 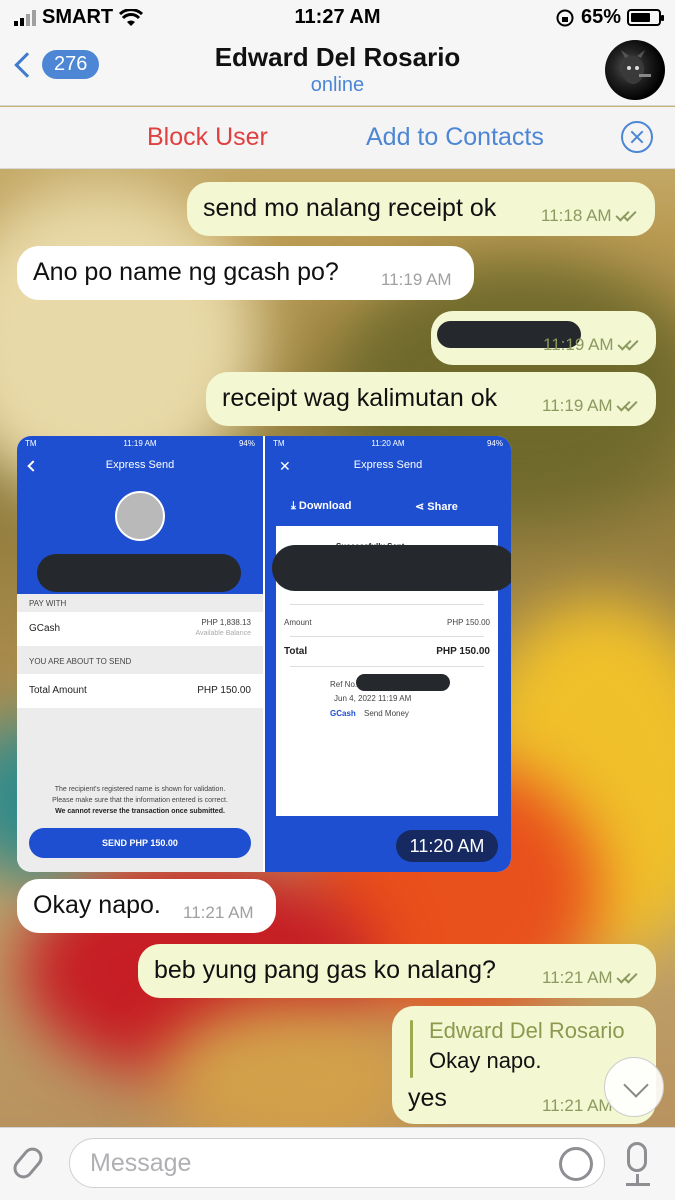 I want to click on contact-action-bar: Block User Add to Contacts, so click(x=337, y=138).